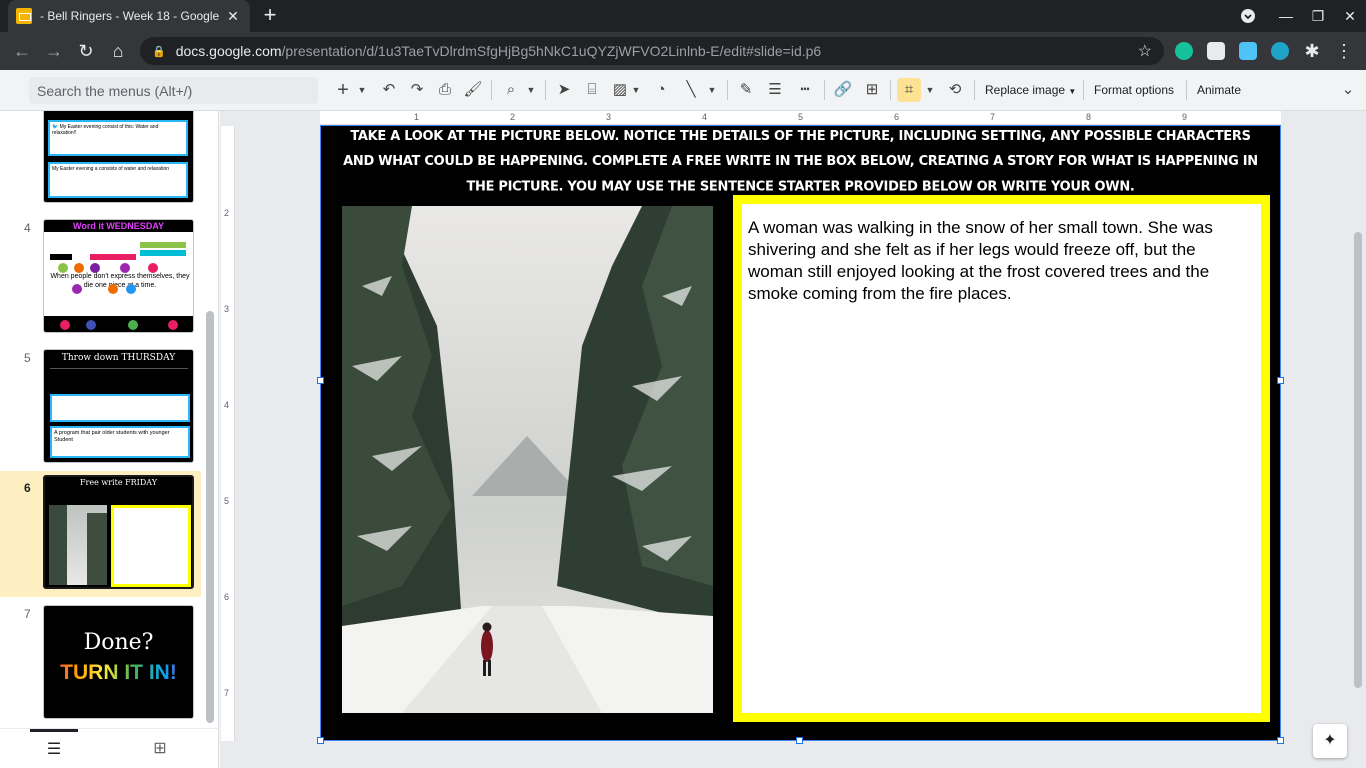 The height and width of the screenshot is (768, 1366). What do you see at coordinates (592, 90) in the screenshot?
I see `text-box-icon: ⌸` at bounding box center [592, 90].